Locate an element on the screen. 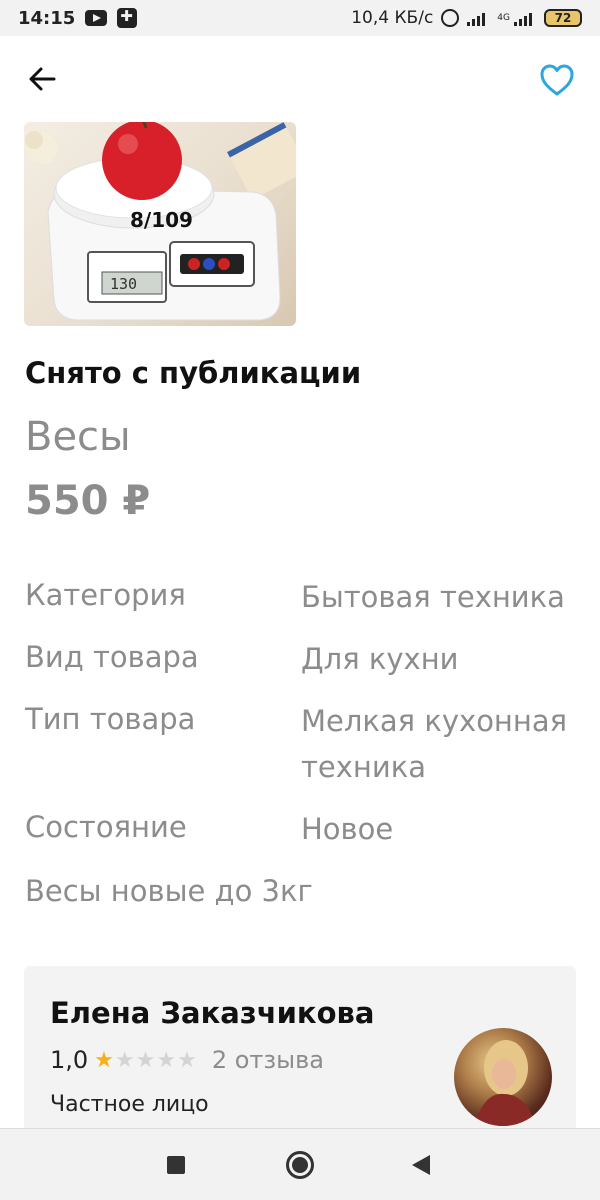 The image size is (600, 1200). alarm-icon is located at coordinates (450, 18).